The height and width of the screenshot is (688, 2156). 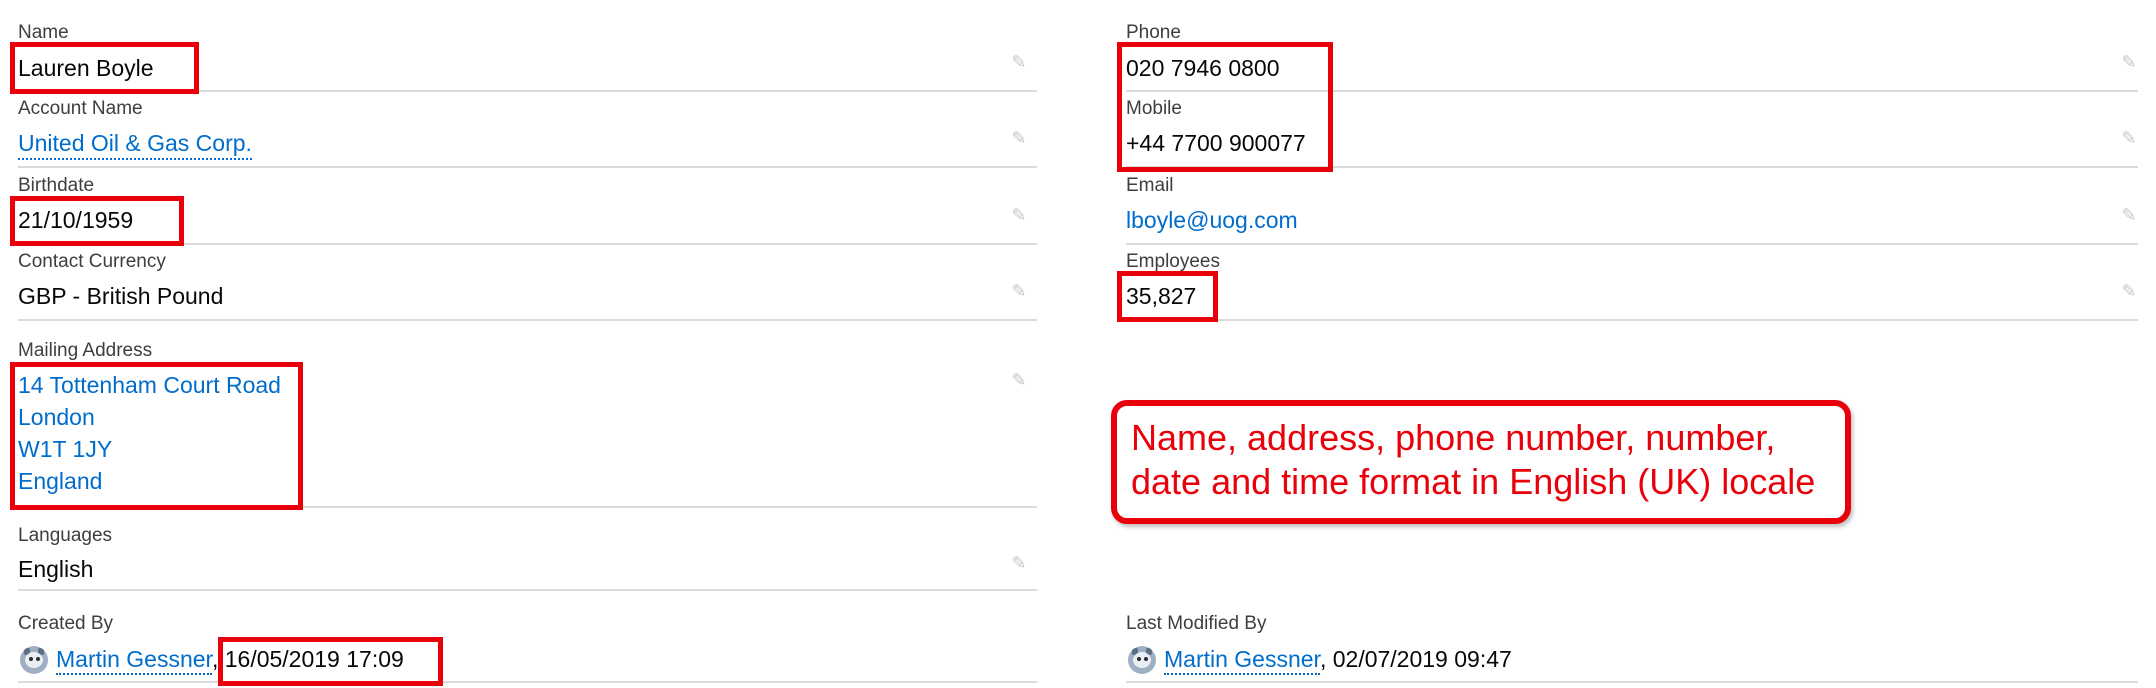 I want to click on modified-datetime: 02/07/2019 09:47, so click(x=1422, y=659).